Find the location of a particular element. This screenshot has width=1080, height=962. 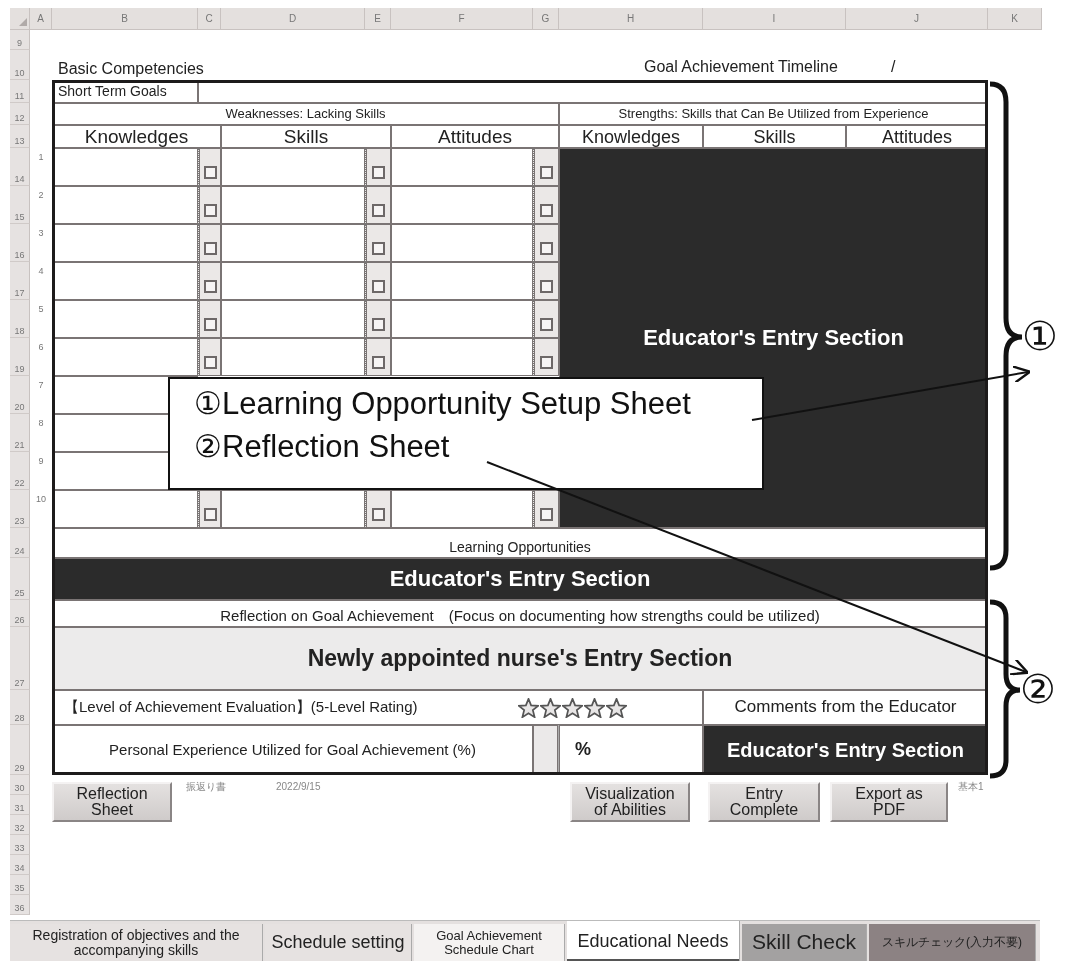

row-header: 25 is located at coordinates (20, 579).